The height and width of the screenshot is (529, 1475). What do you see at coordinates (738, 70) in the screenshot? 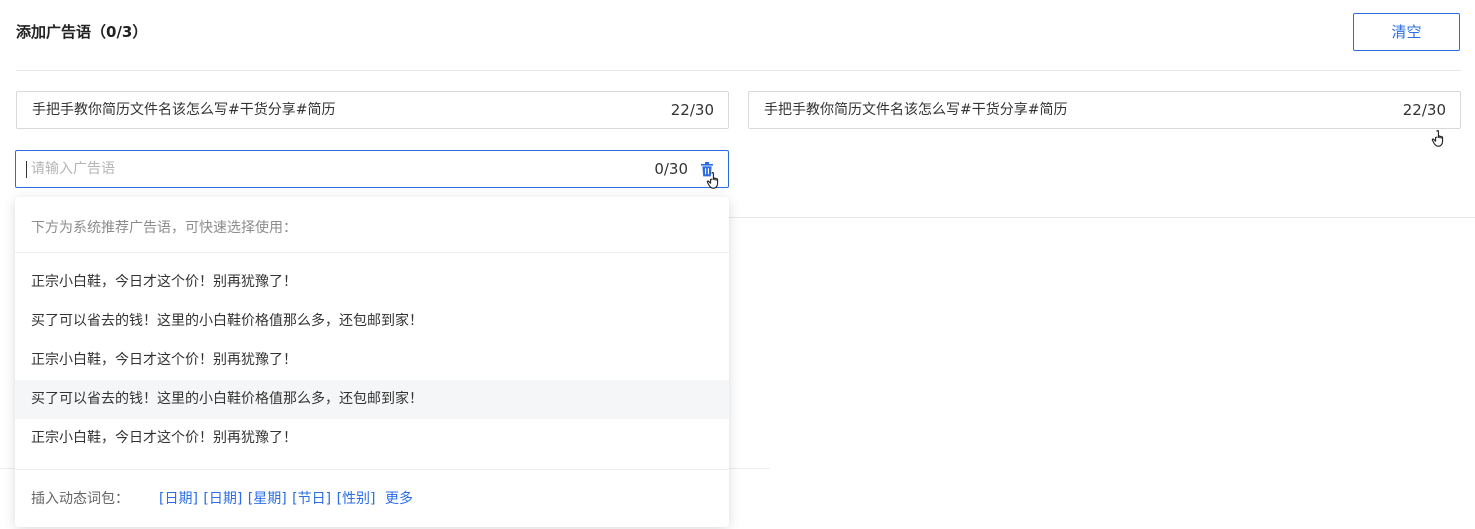
I see `header-divider` at bounding box center [738, 70].